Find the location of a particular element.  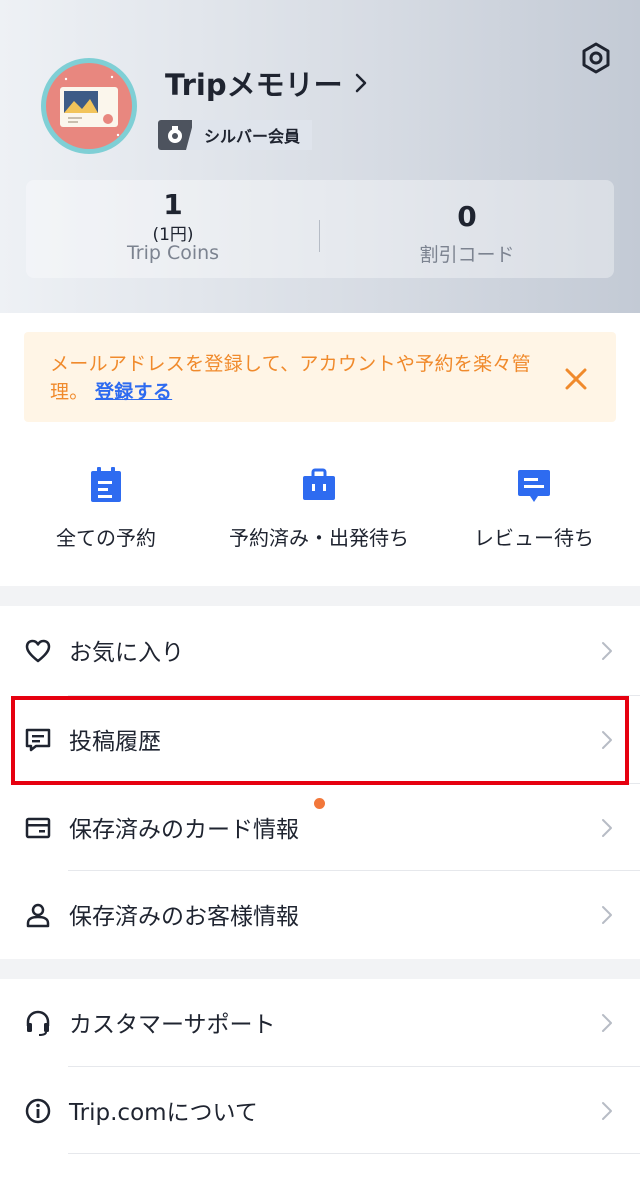

all-bookings-button: 全ての予約 is located at coordinates (106, 511).